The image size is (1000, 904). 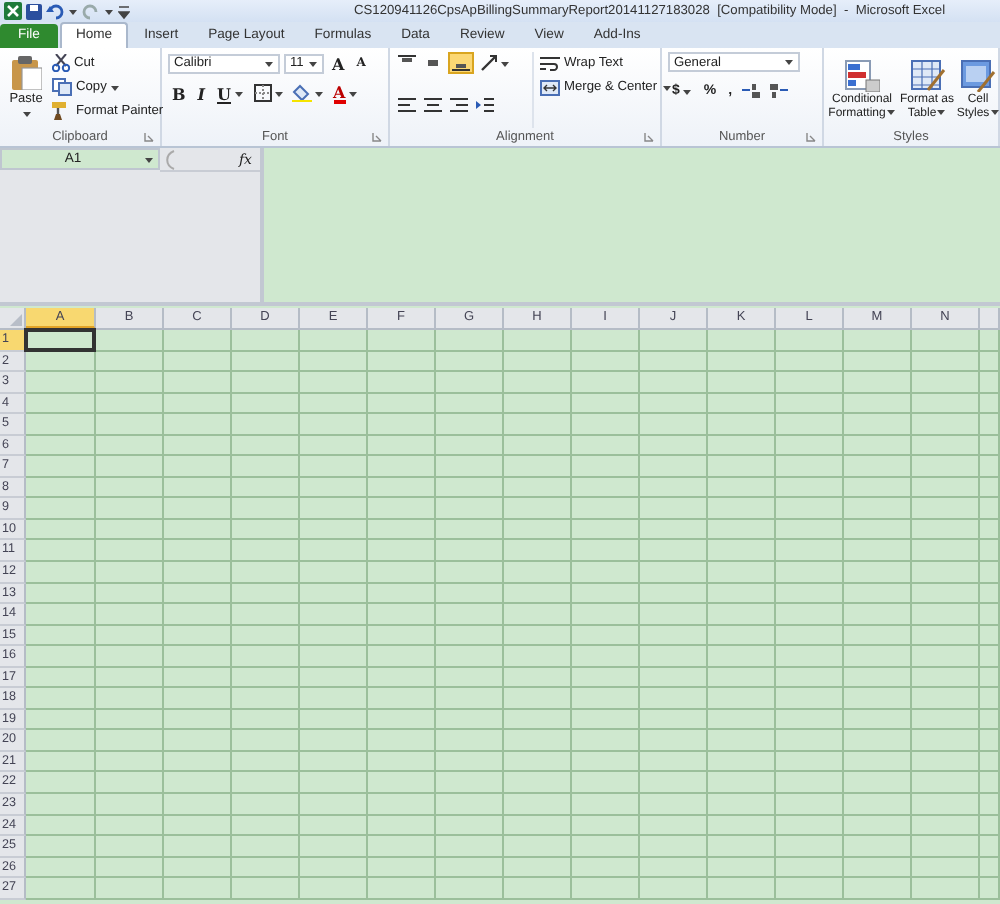 What do you see at coordinates (13, 11) in the screenshot?
I see `spreadsheet-logo-icon` at bounding box center [13, 11].